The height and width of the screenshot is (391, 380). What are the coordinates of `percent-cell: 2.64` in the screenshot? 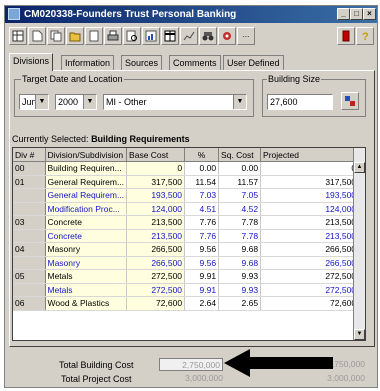 It's located at (202, 304).